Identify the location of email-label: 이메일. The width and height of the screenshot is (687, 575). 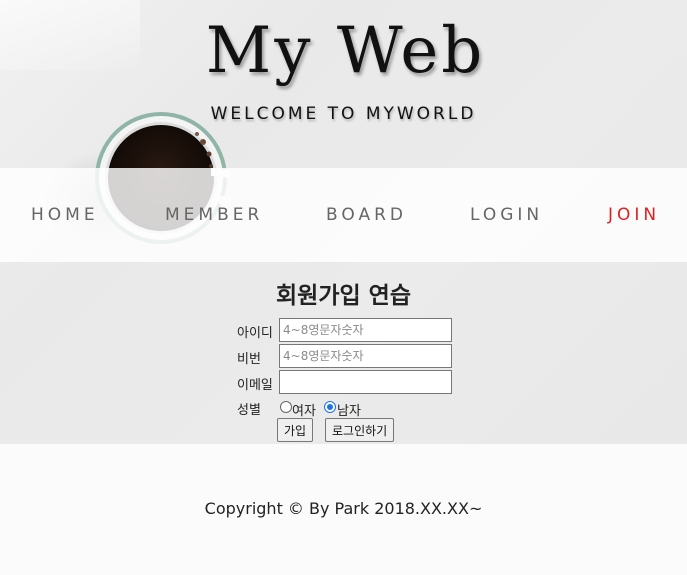
(255, 385).